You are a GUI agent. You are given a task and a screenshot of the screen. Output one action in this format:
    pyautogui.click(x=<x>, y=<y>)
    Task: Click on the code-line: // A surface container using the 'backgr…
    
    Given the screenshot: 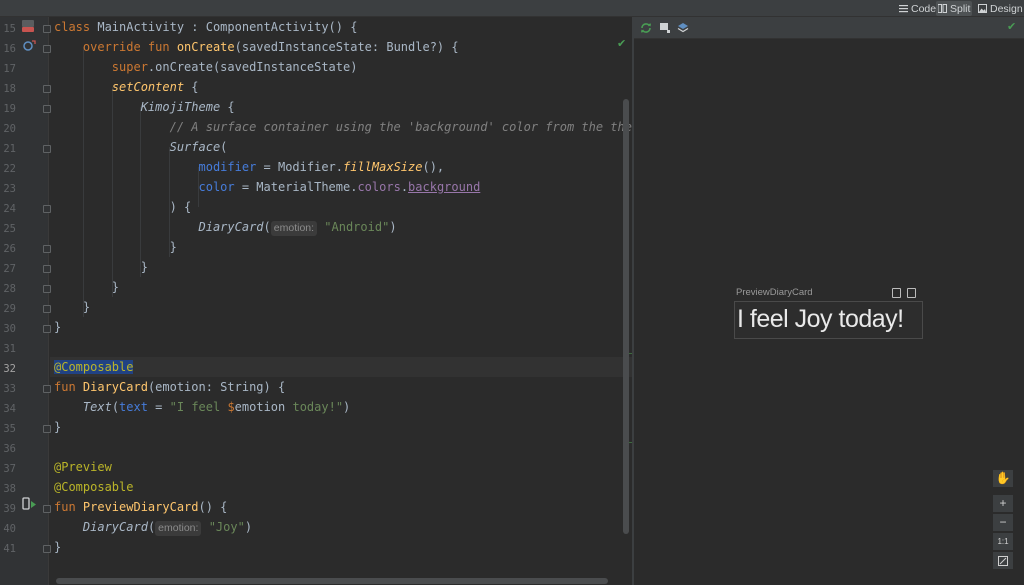 What is the action you would take?
    pyautogui.click(x=400, y=127)
    